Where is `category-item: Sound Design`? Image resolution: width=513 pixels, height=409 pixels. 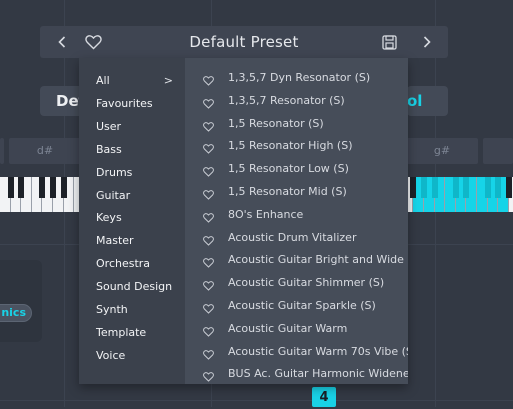 category-item: Sound Design is located at coordinates (138, 287).